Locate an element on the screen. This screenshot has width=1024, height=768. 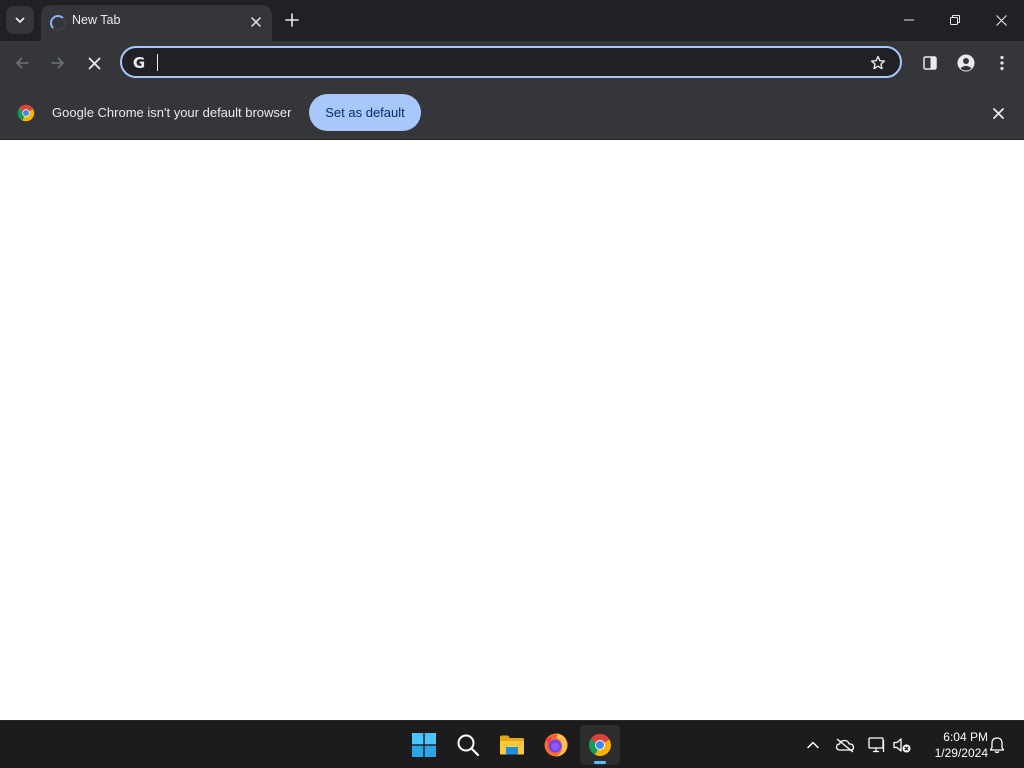
firefox-button is located at coordinates (556, 745).